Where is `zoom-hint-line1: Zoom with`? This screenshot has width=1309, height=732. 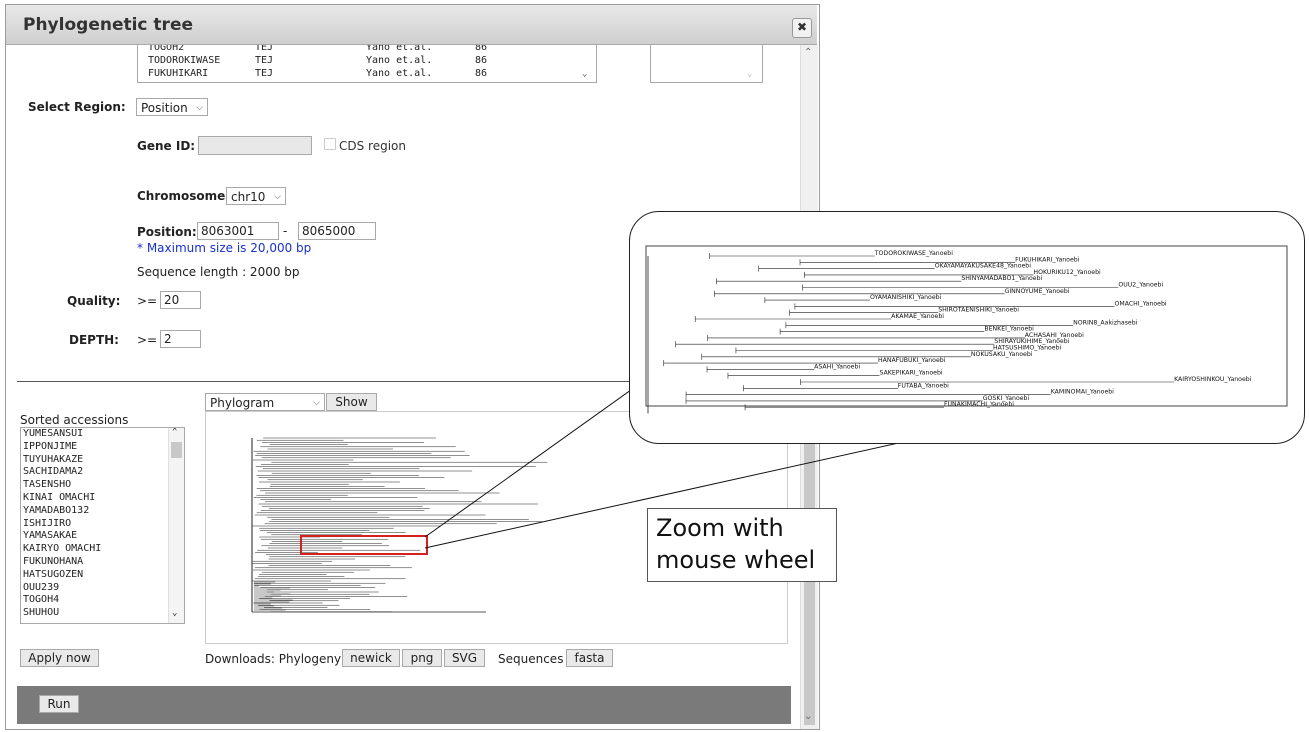
zoom-hint-line1: Zoom with is located at coordinates (720, 528).